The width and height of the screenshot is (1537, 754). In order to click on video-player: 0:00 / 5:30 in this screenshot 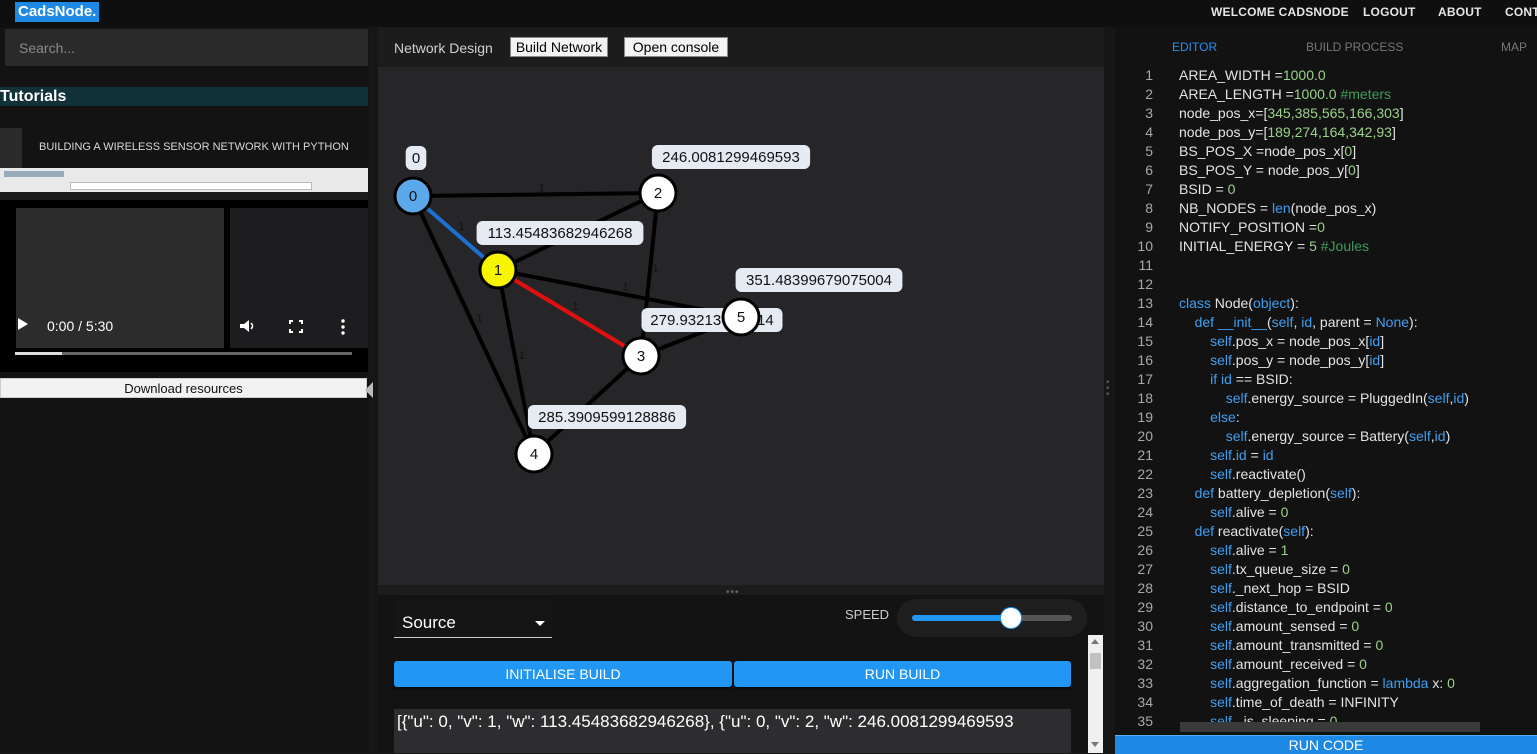, I will do `click(184, 270)`.